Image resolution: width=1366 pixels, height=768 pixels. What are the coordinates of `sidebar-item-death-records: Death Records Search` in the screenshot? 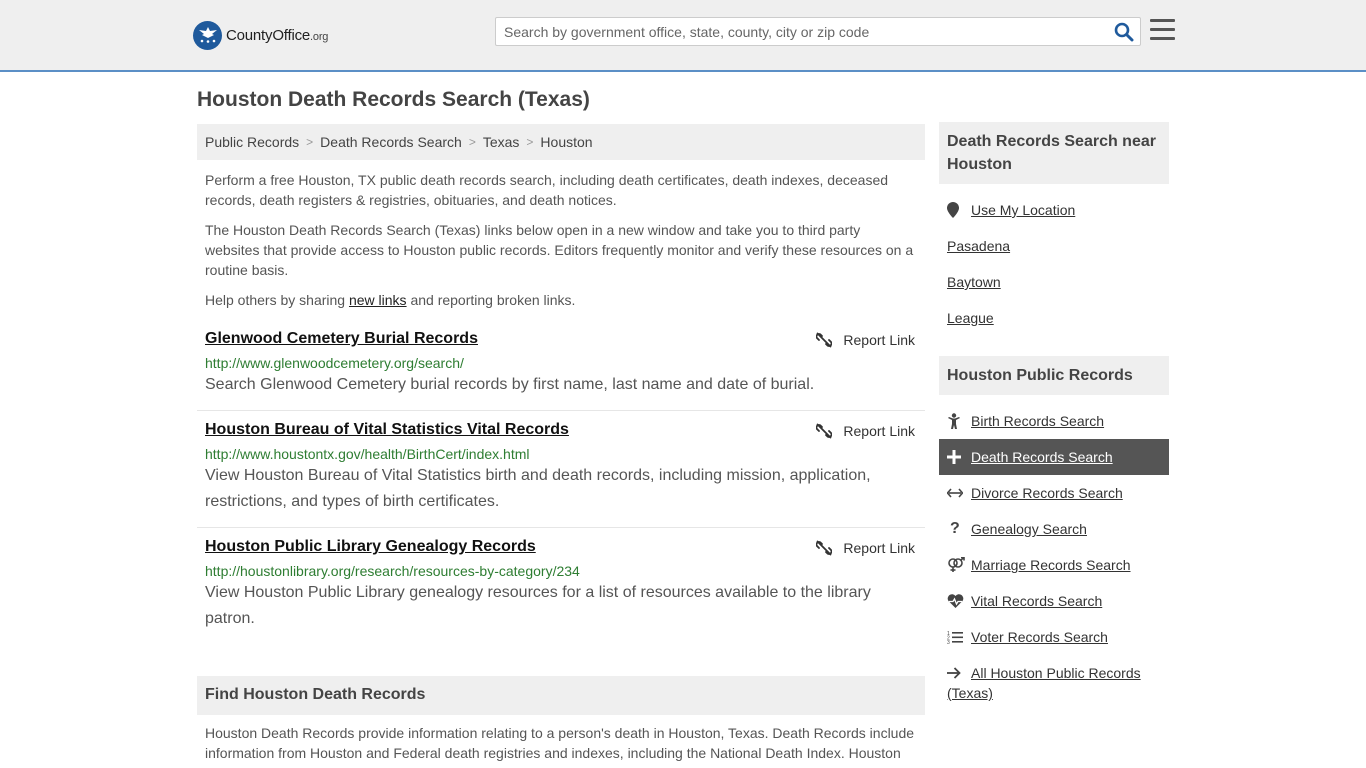 It's located at (1054, 457).